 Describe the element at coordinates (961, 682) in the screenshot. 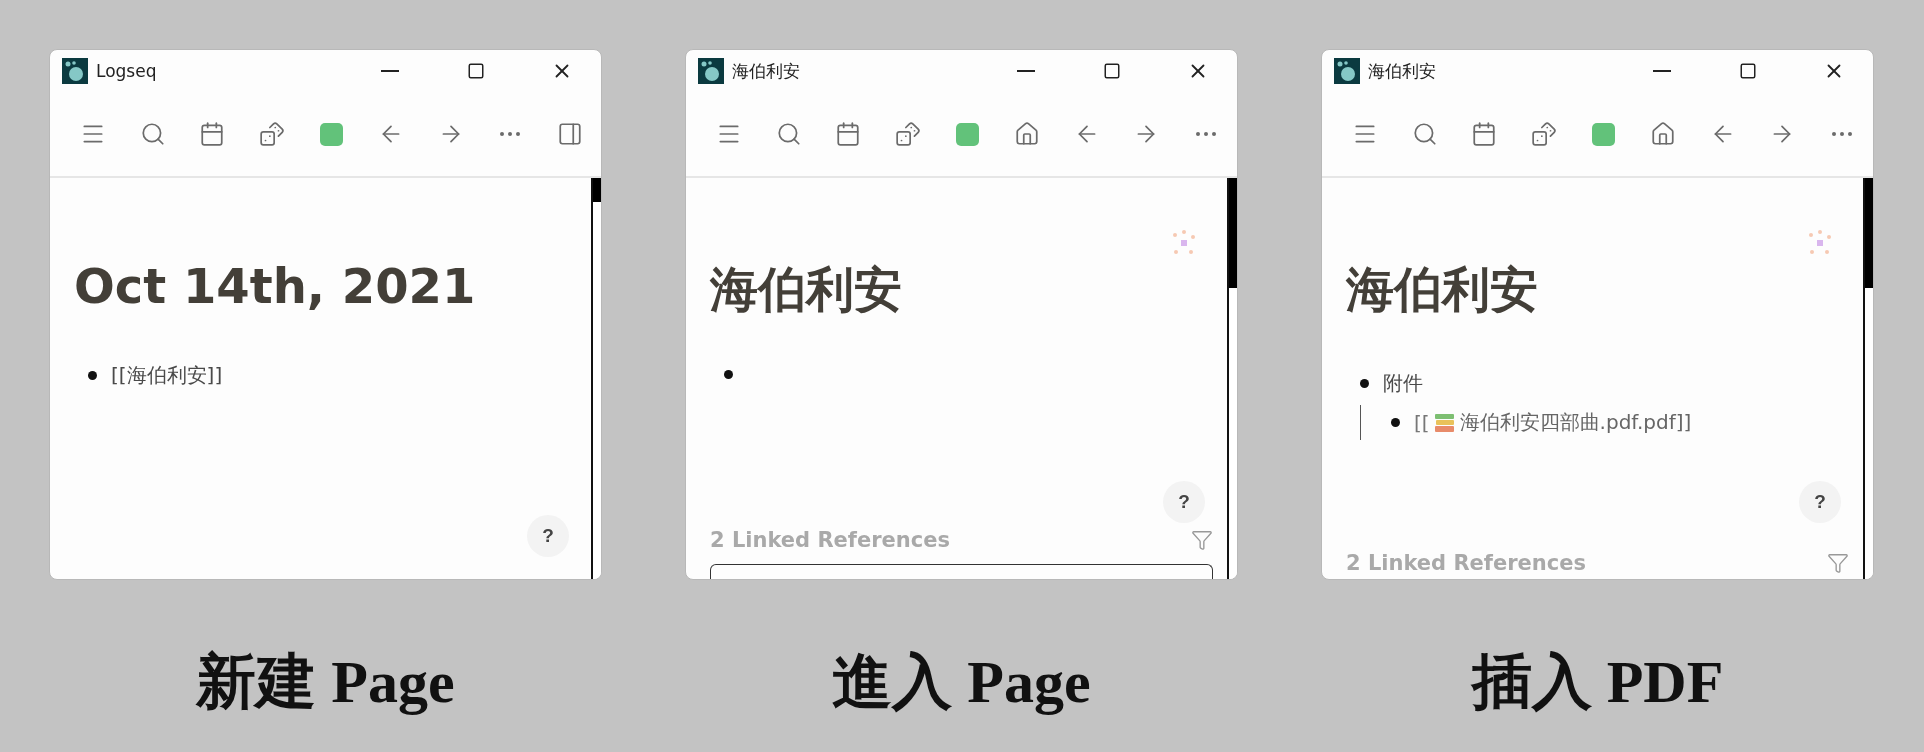

I see `caption: 進入 Page` at that location.